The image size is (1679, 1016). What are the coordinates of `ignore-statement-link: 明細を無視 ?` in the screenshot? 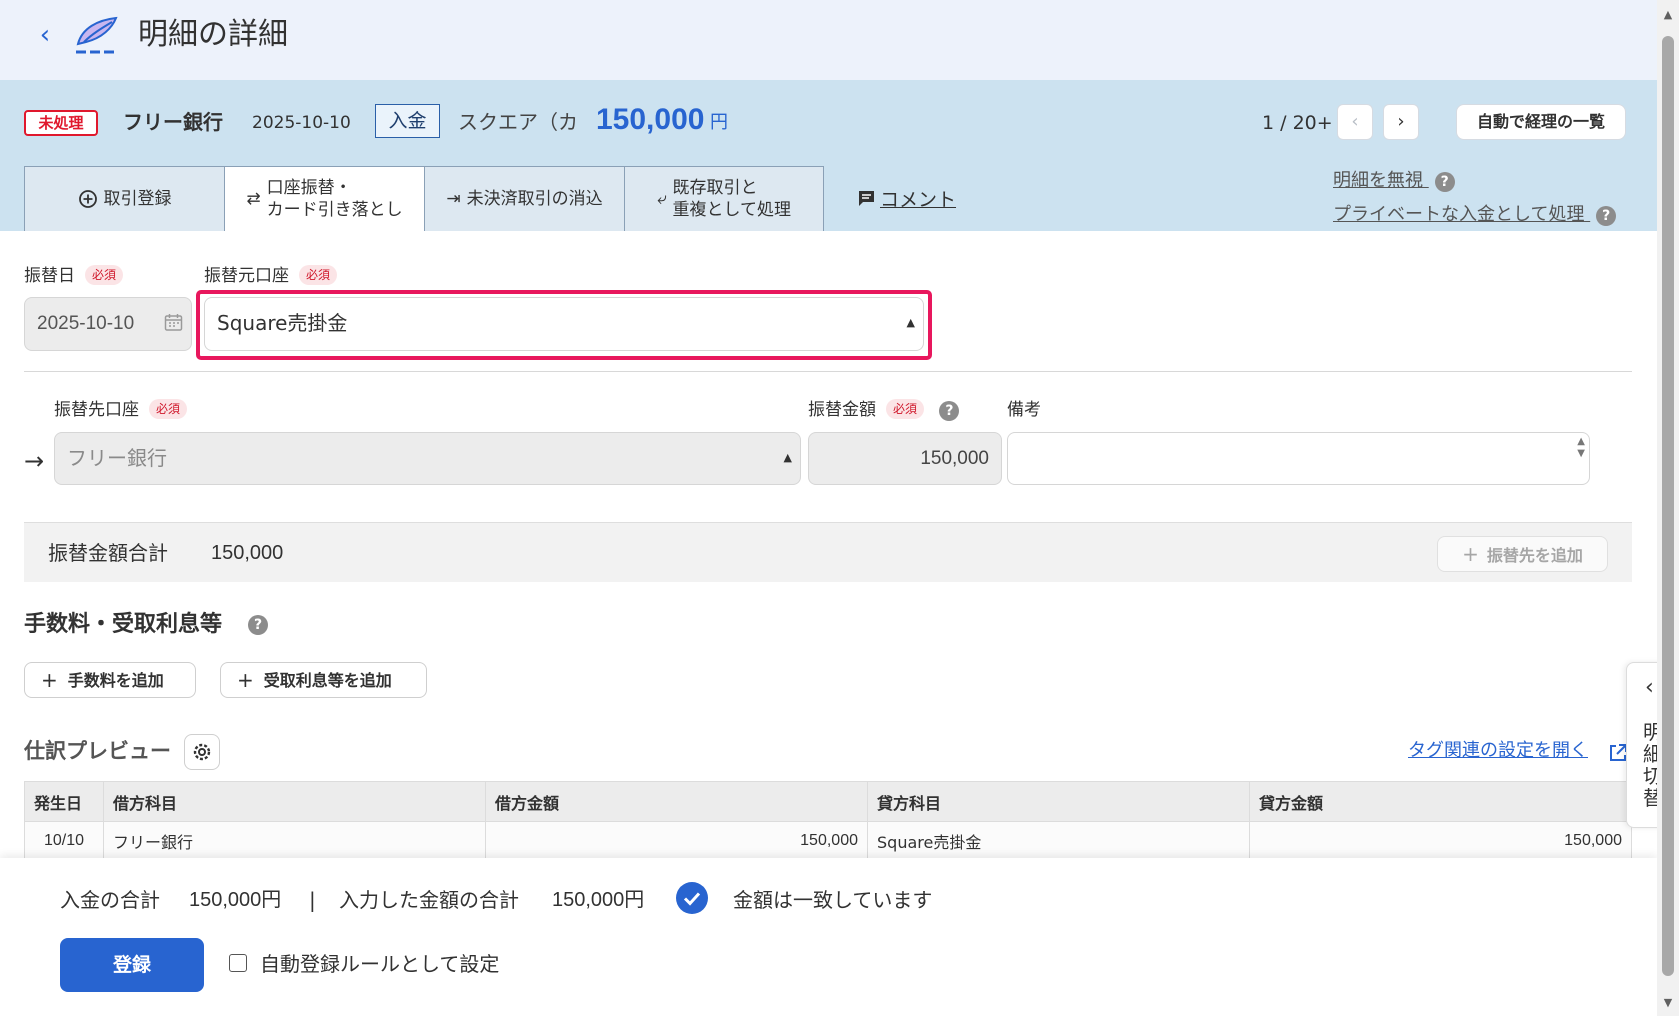 It's located at (1394, 181).